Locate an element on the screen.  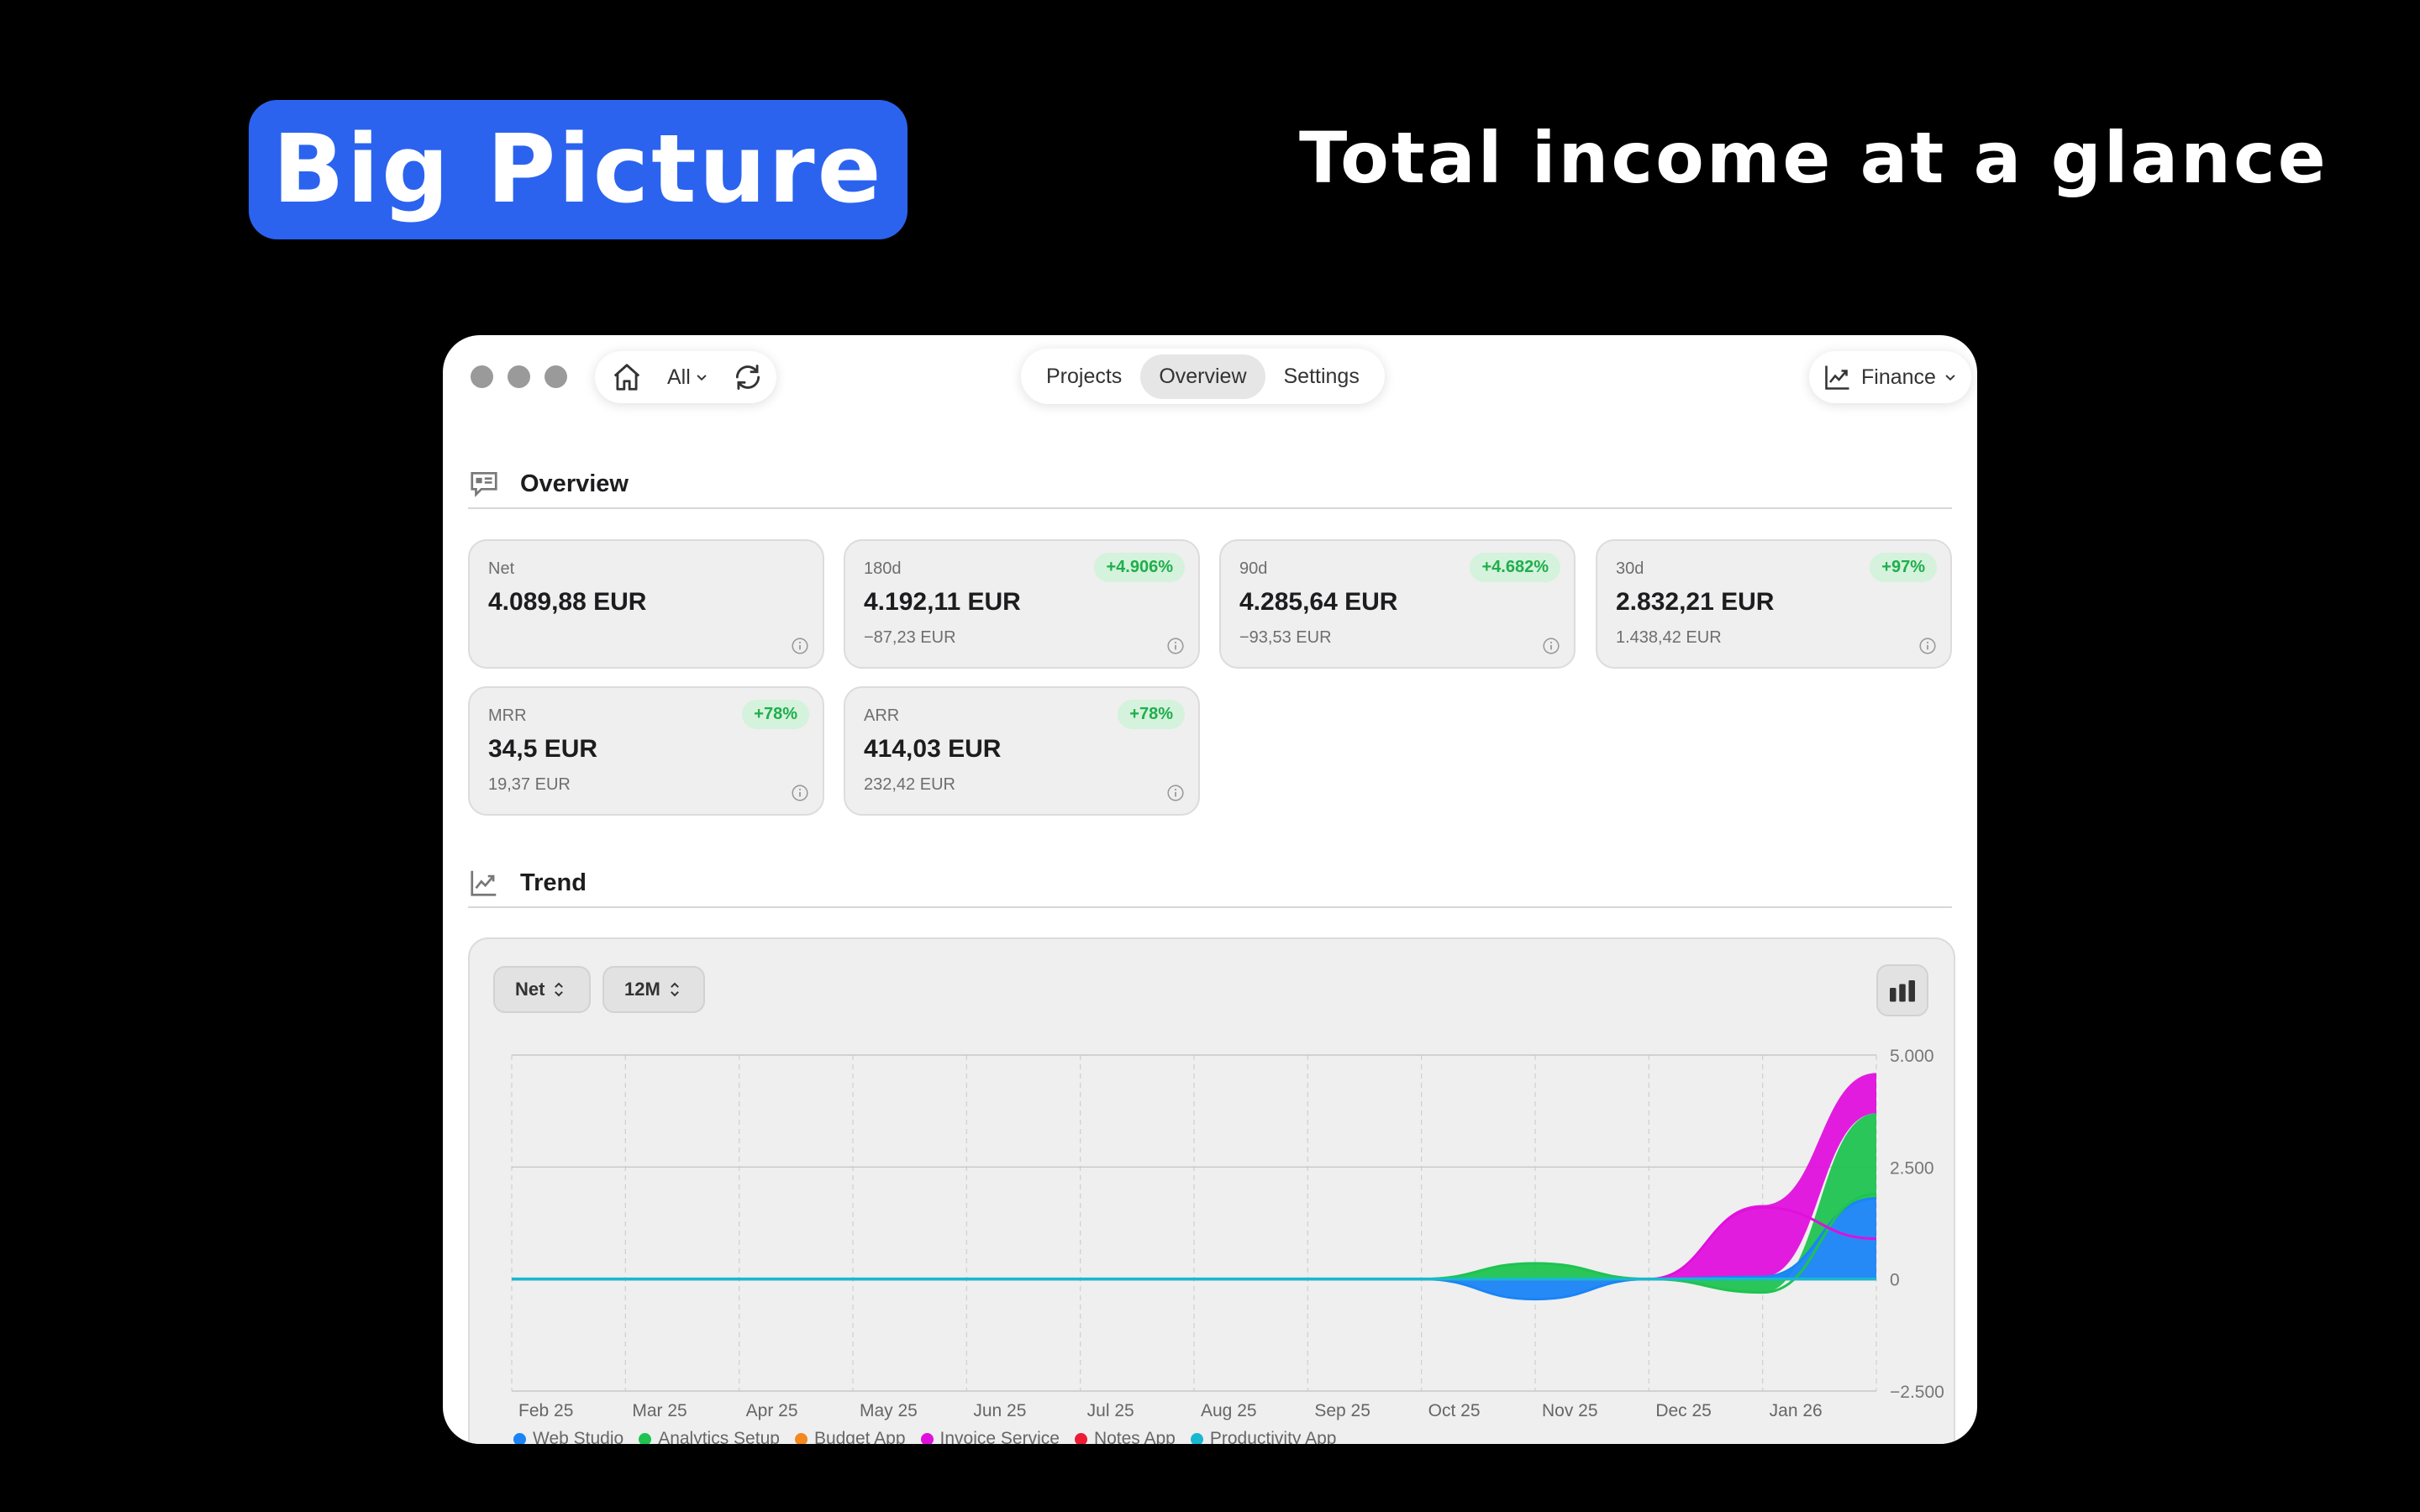
y-tick-label: −2.500 is located at coordinates (1917, 1392).